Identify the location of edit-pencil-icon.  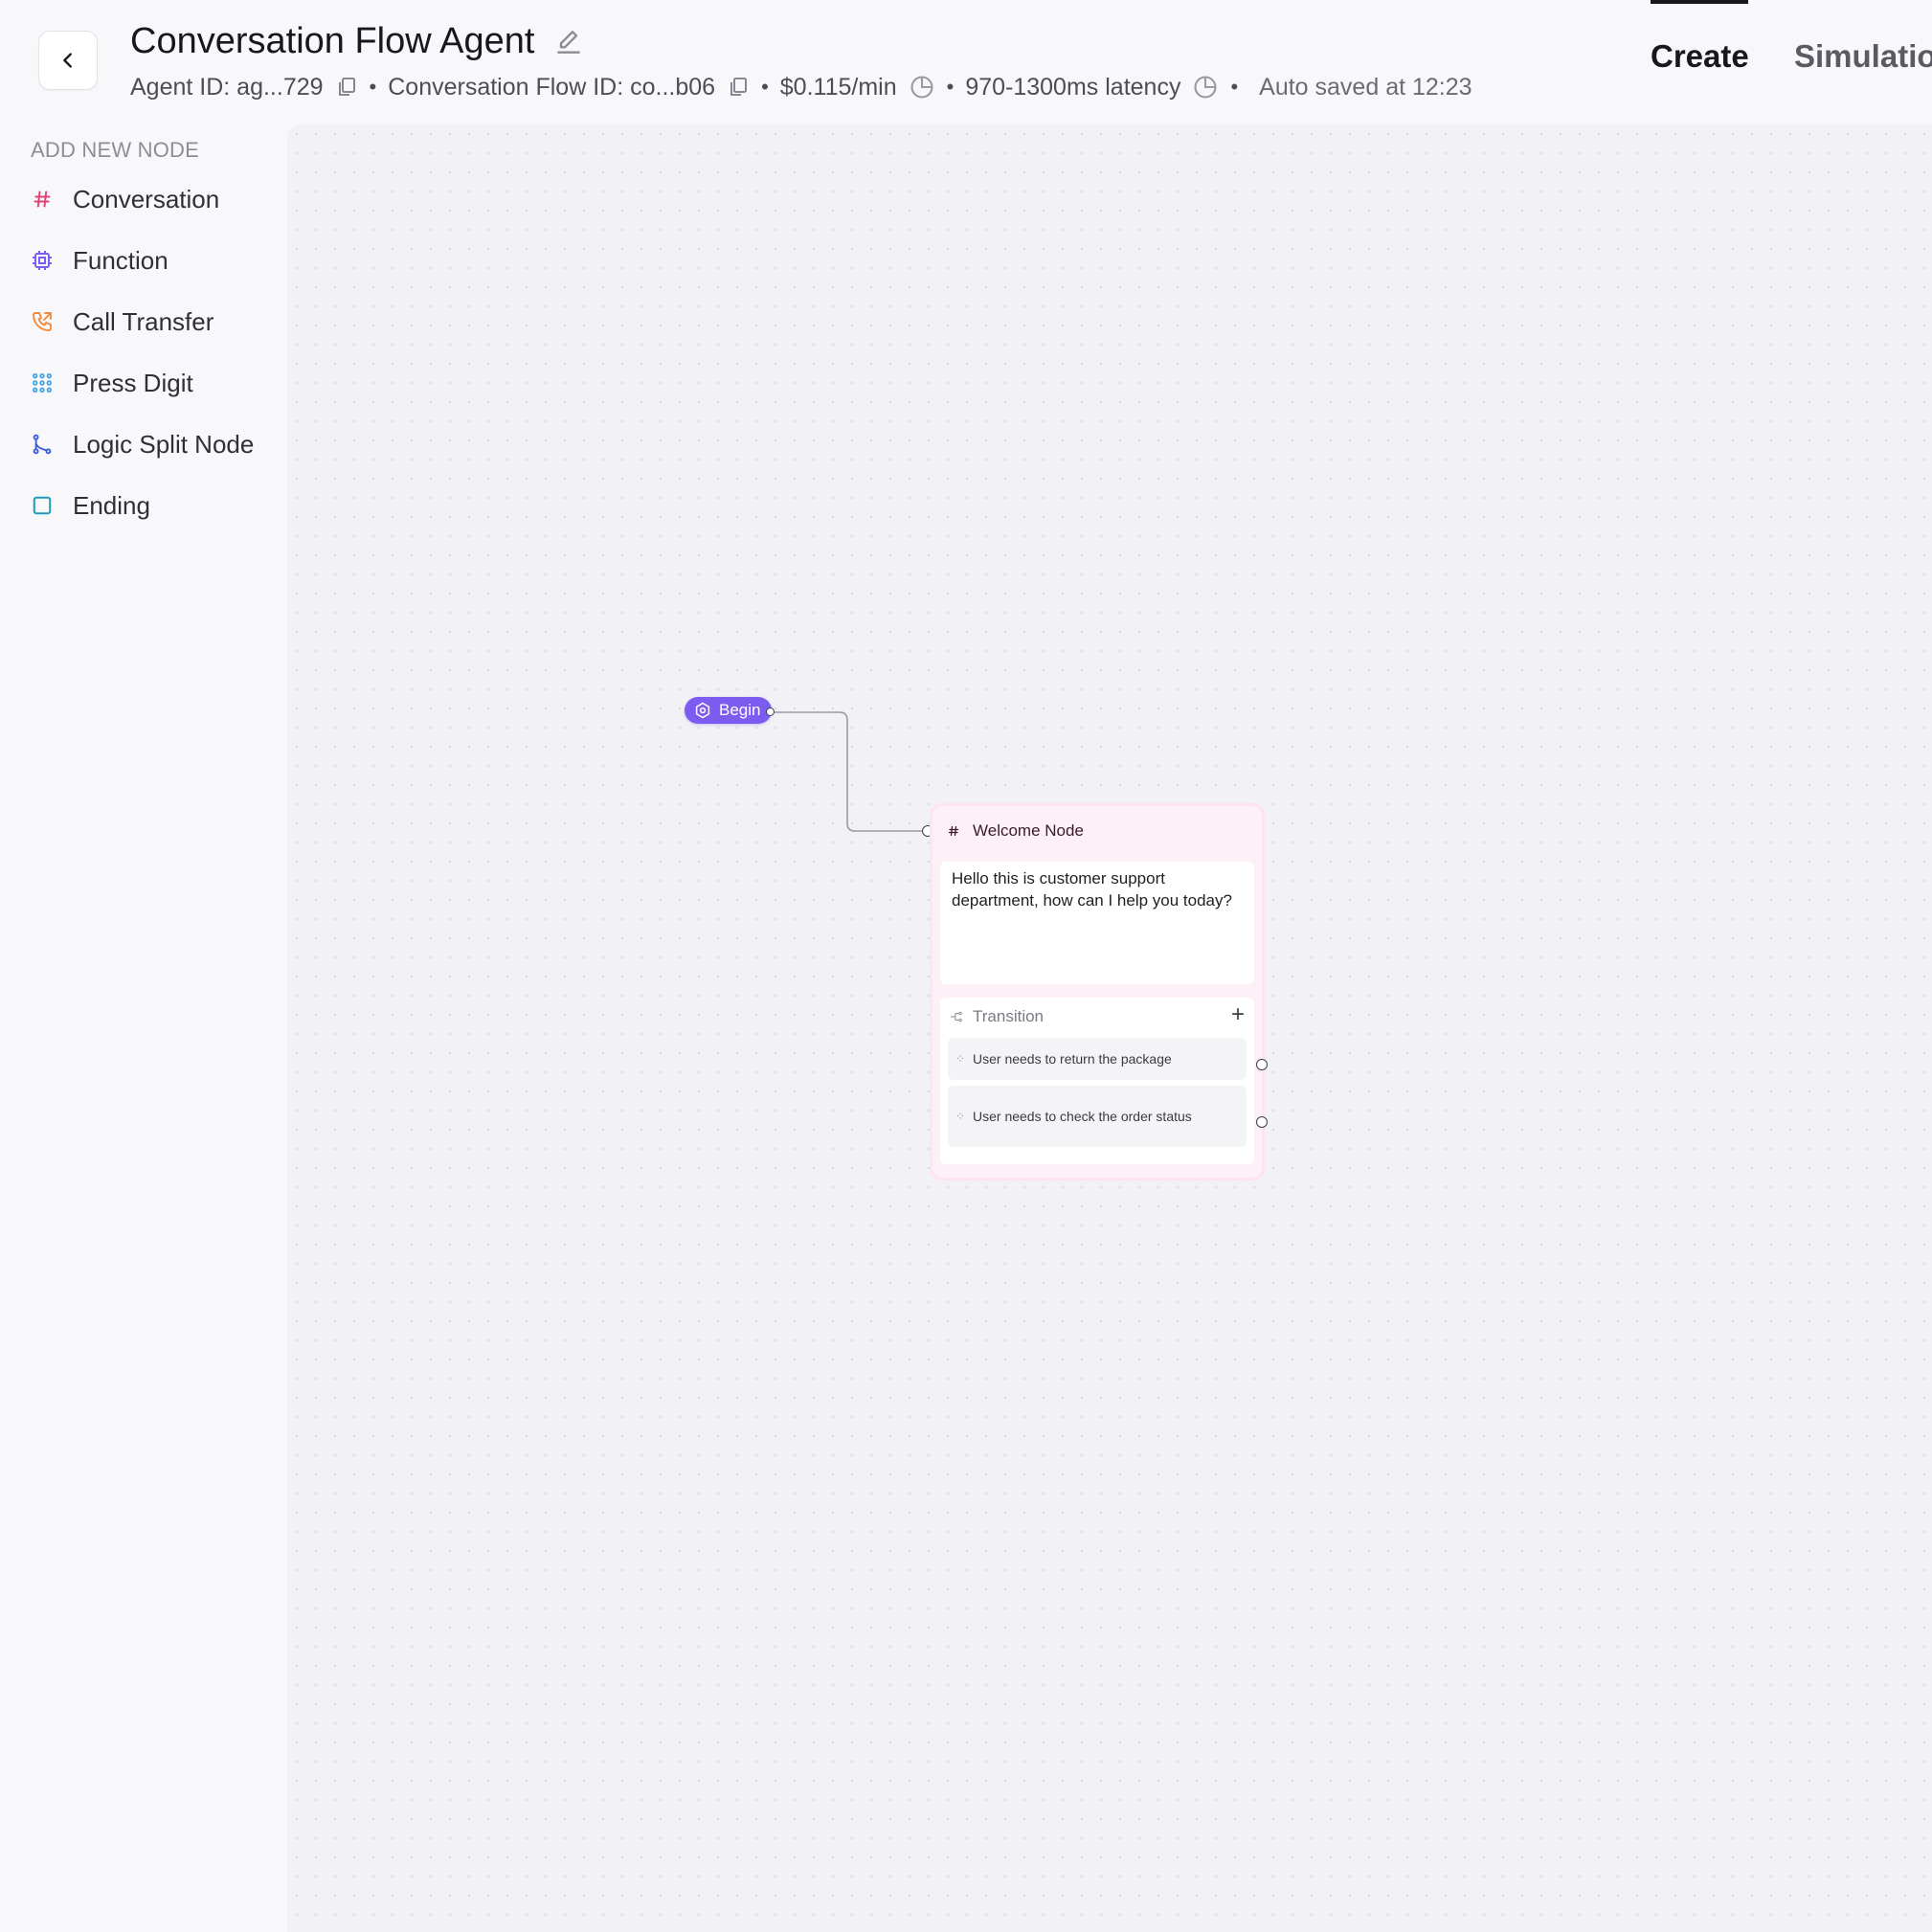
(569, 42).